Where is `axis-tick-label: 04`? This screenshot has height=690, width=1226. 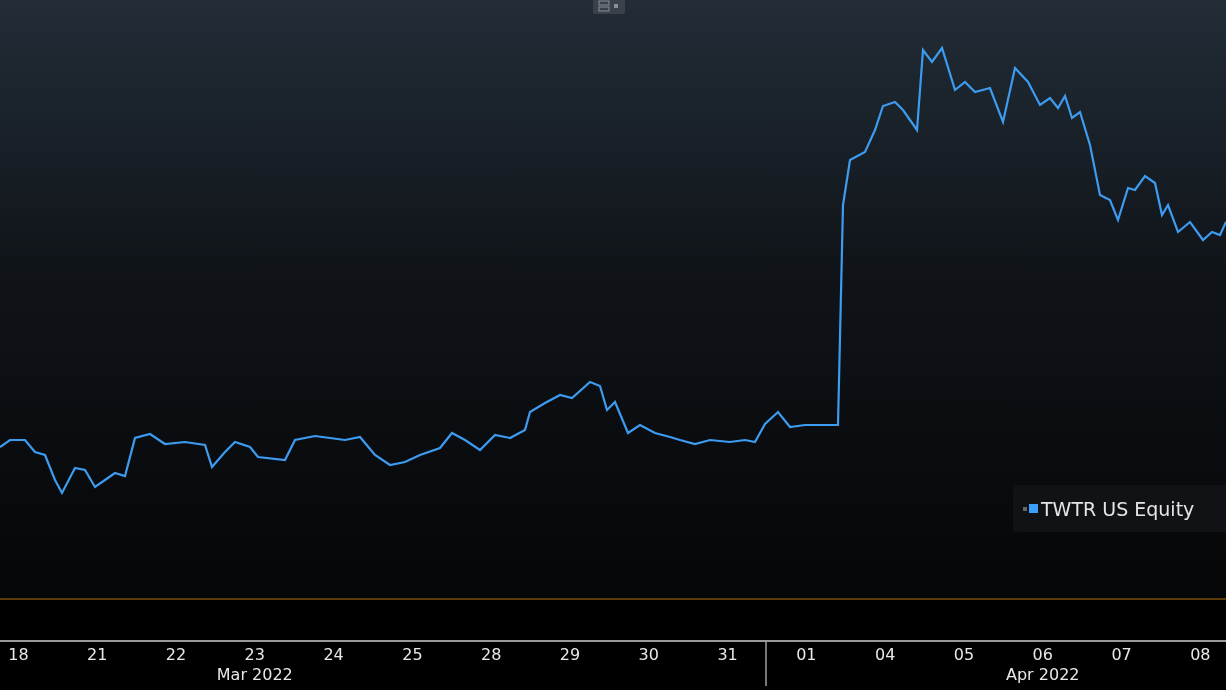 axis-tick-label: 04 is located at coordinates (885, 654).